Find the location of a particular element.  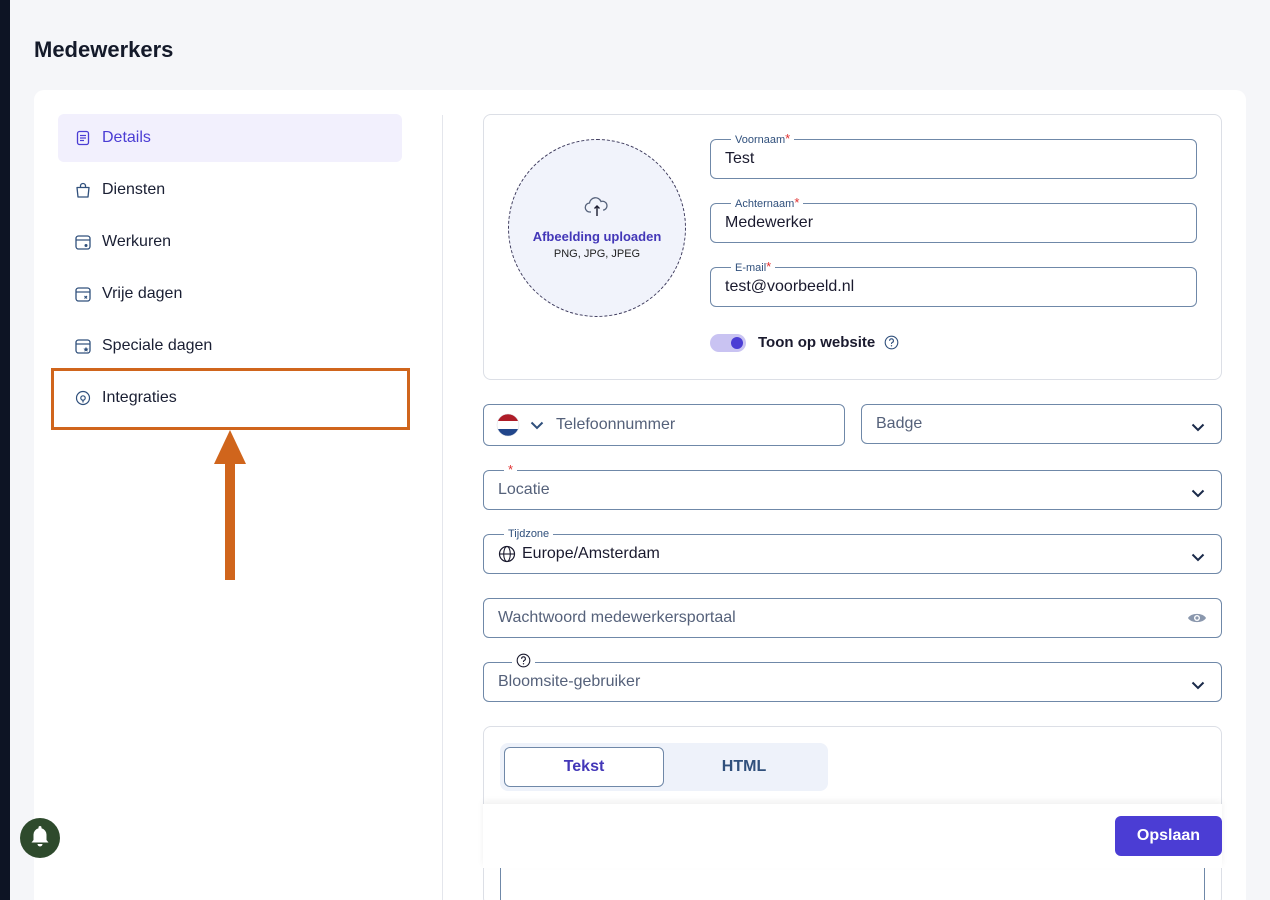

email-label: E-mail* is located at coordinates (753, 267).